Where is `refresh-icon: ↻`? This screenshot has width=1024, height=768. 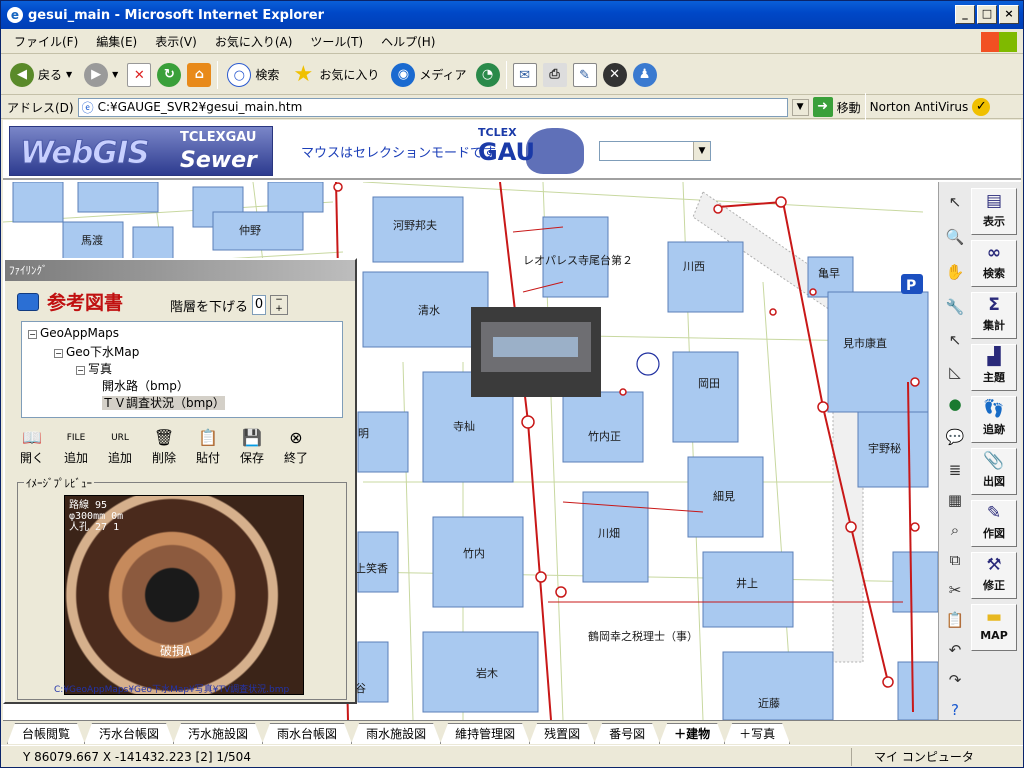 refresh-icon: ↻ is located at coordinates (169, 74).